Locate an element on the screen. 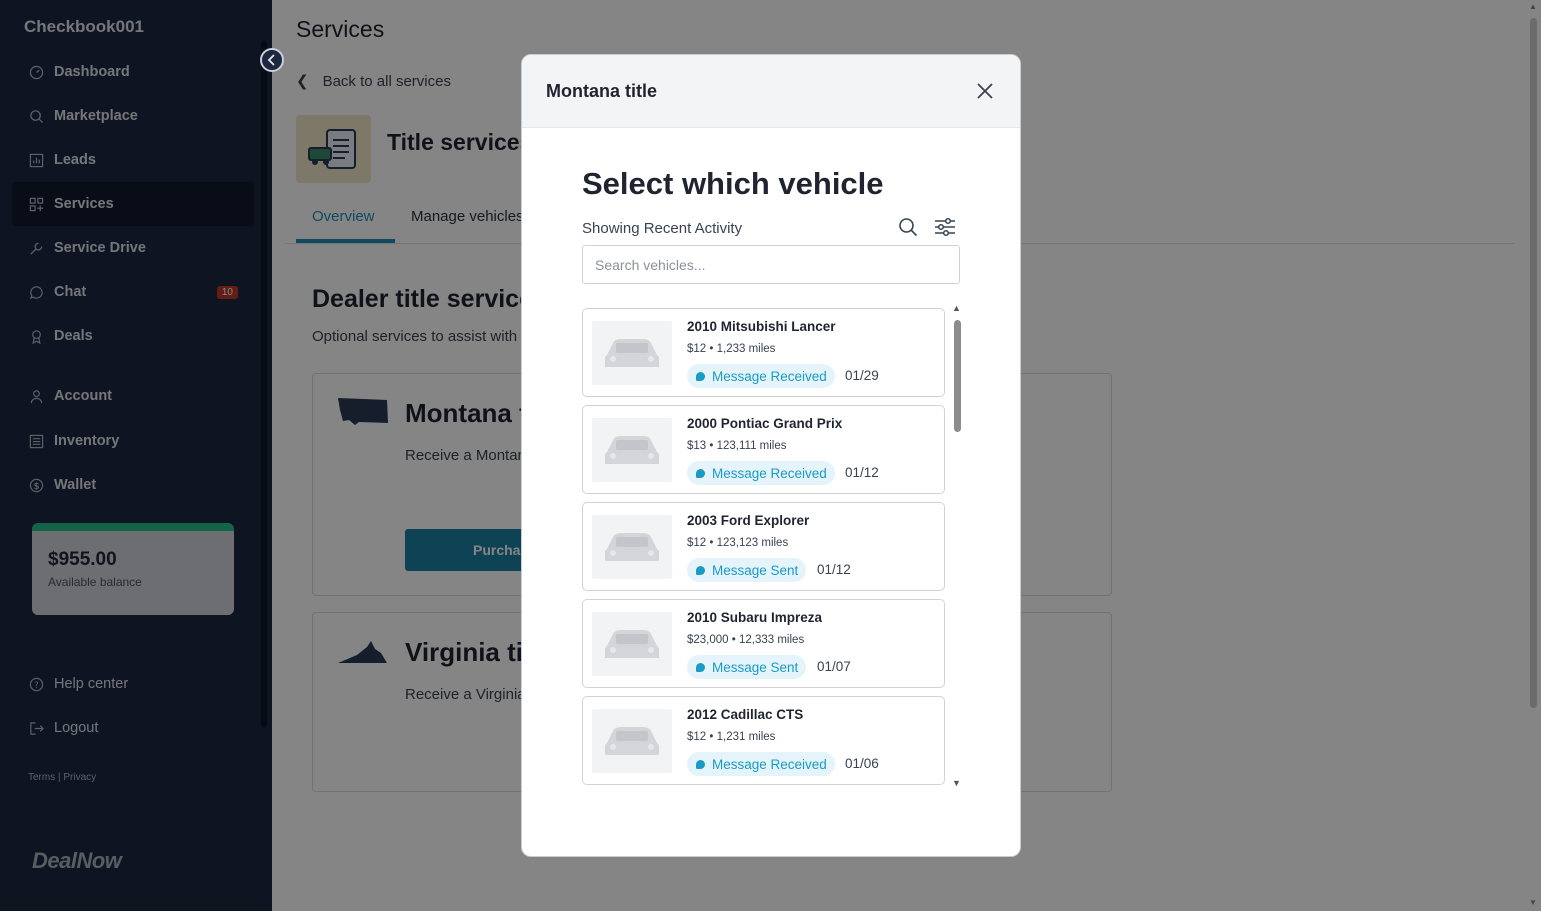  vehicle-list-scrollbar-thumb is located at coordinates (957, 376).